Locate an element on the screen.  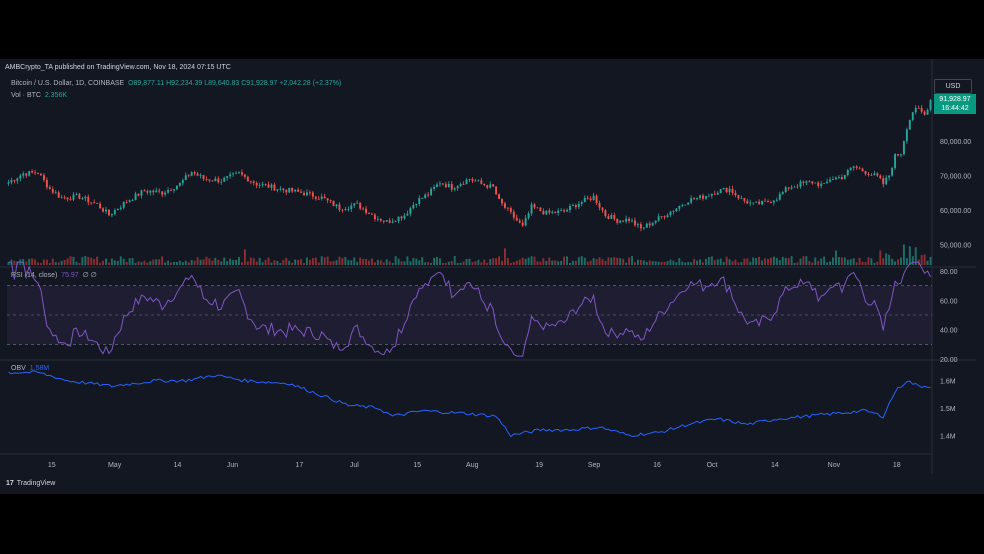
price-tick-label: 80,000.00 is located at coordinates (955, 142).